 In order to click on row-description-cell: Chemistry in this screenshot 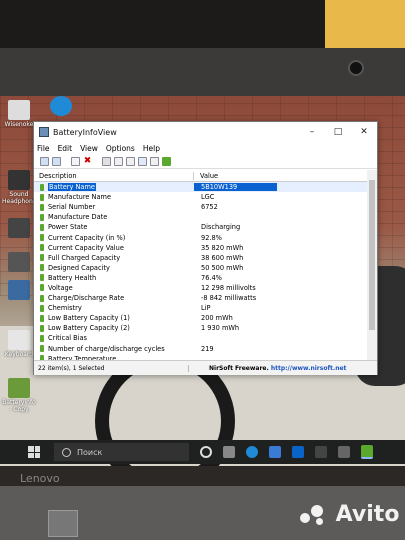, I will do `click(114, 308)`.